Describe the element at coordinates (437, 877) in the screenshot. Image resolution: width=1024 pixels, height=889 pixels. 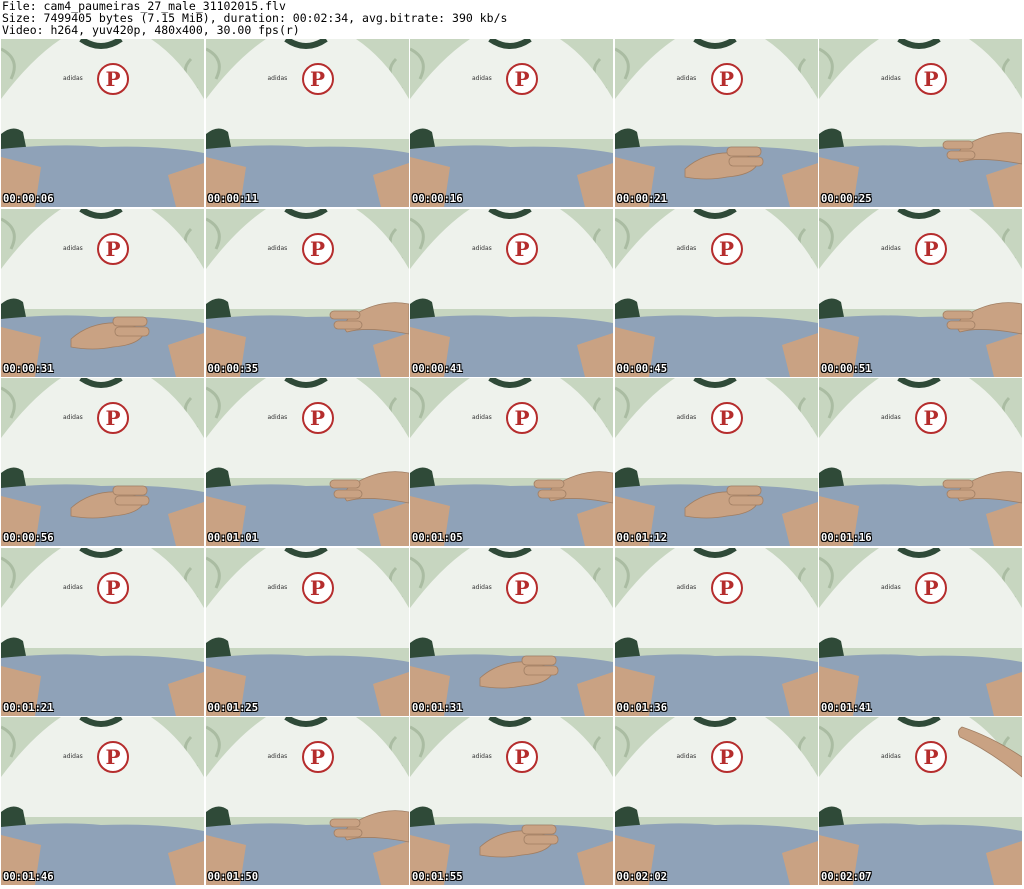
I see `frame-timestamp: 00:01:55` at that location.